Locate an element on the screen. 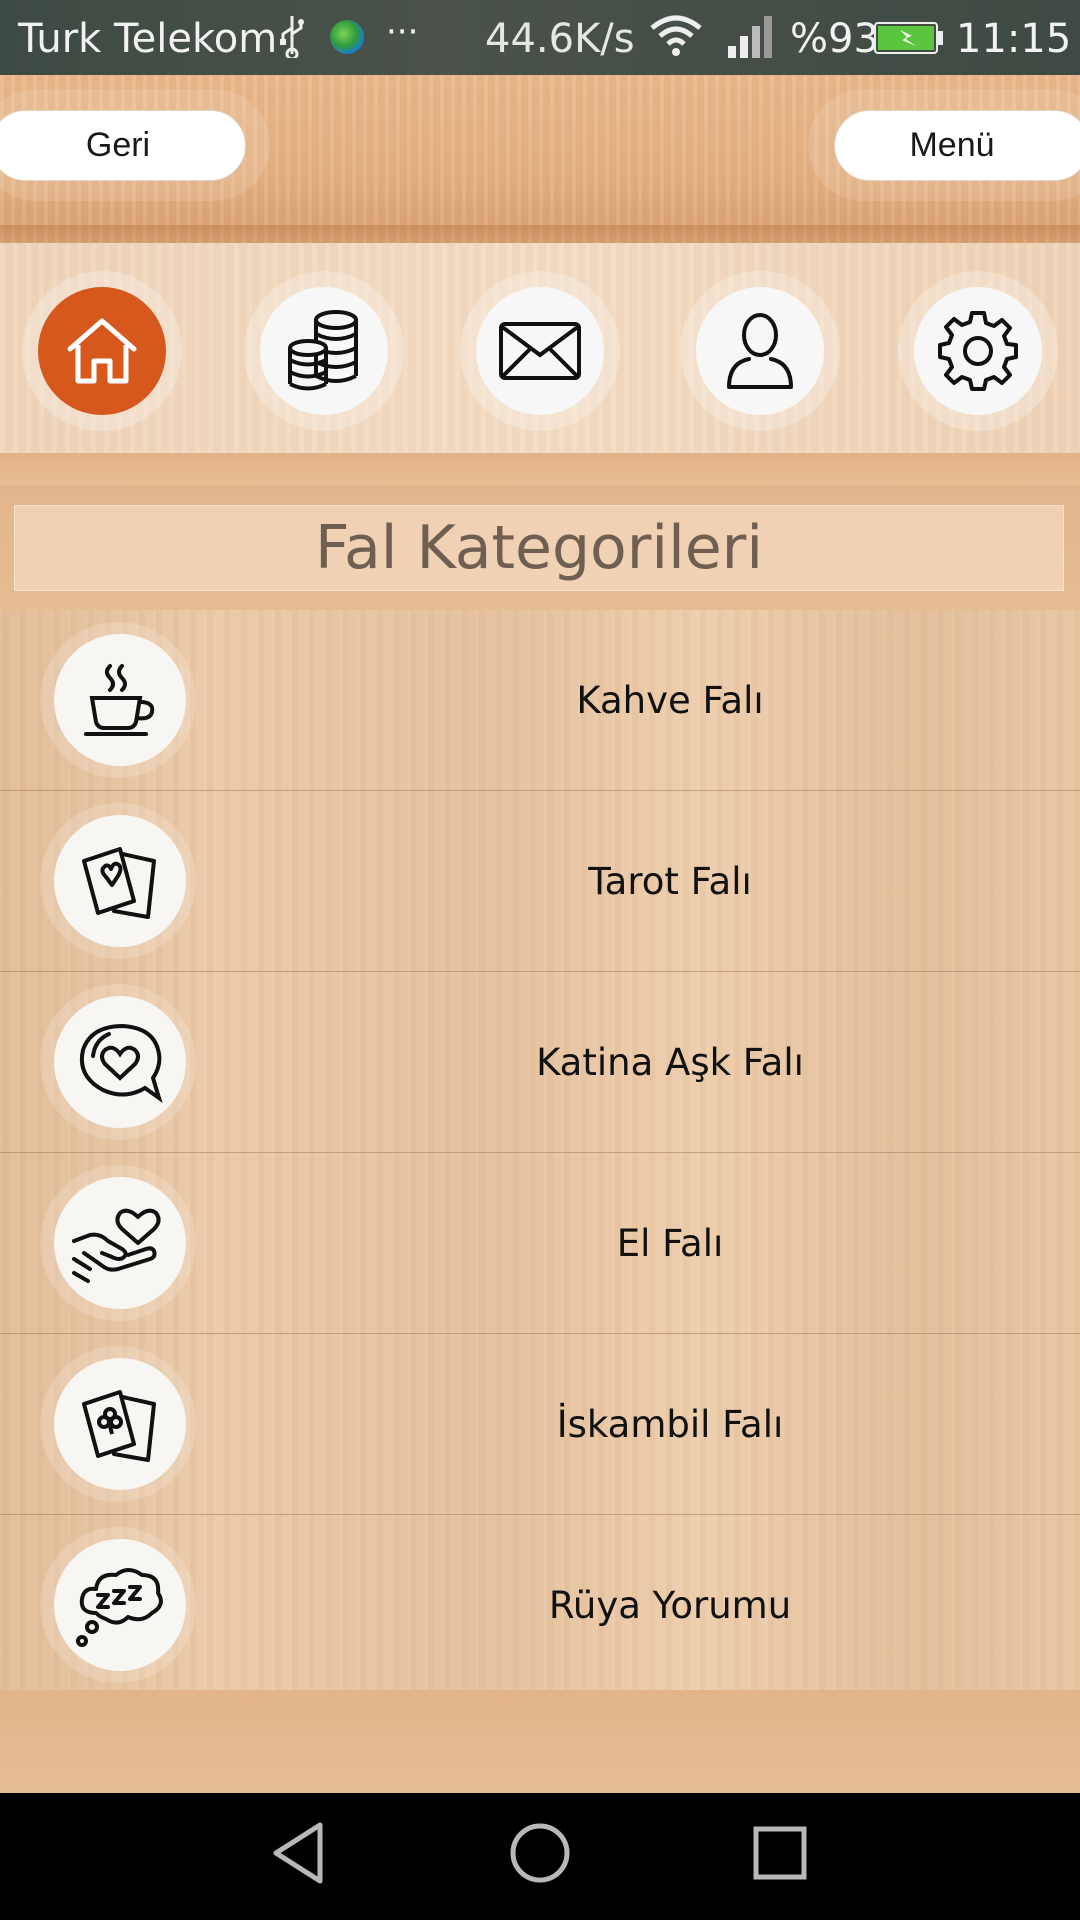  globe-icon is located at coordinates (347, 37).